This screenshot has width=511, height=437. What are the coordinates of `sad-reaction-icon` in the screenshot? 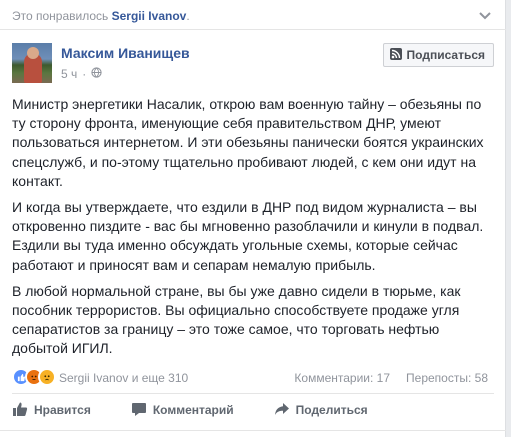 It's located at (47, 377).